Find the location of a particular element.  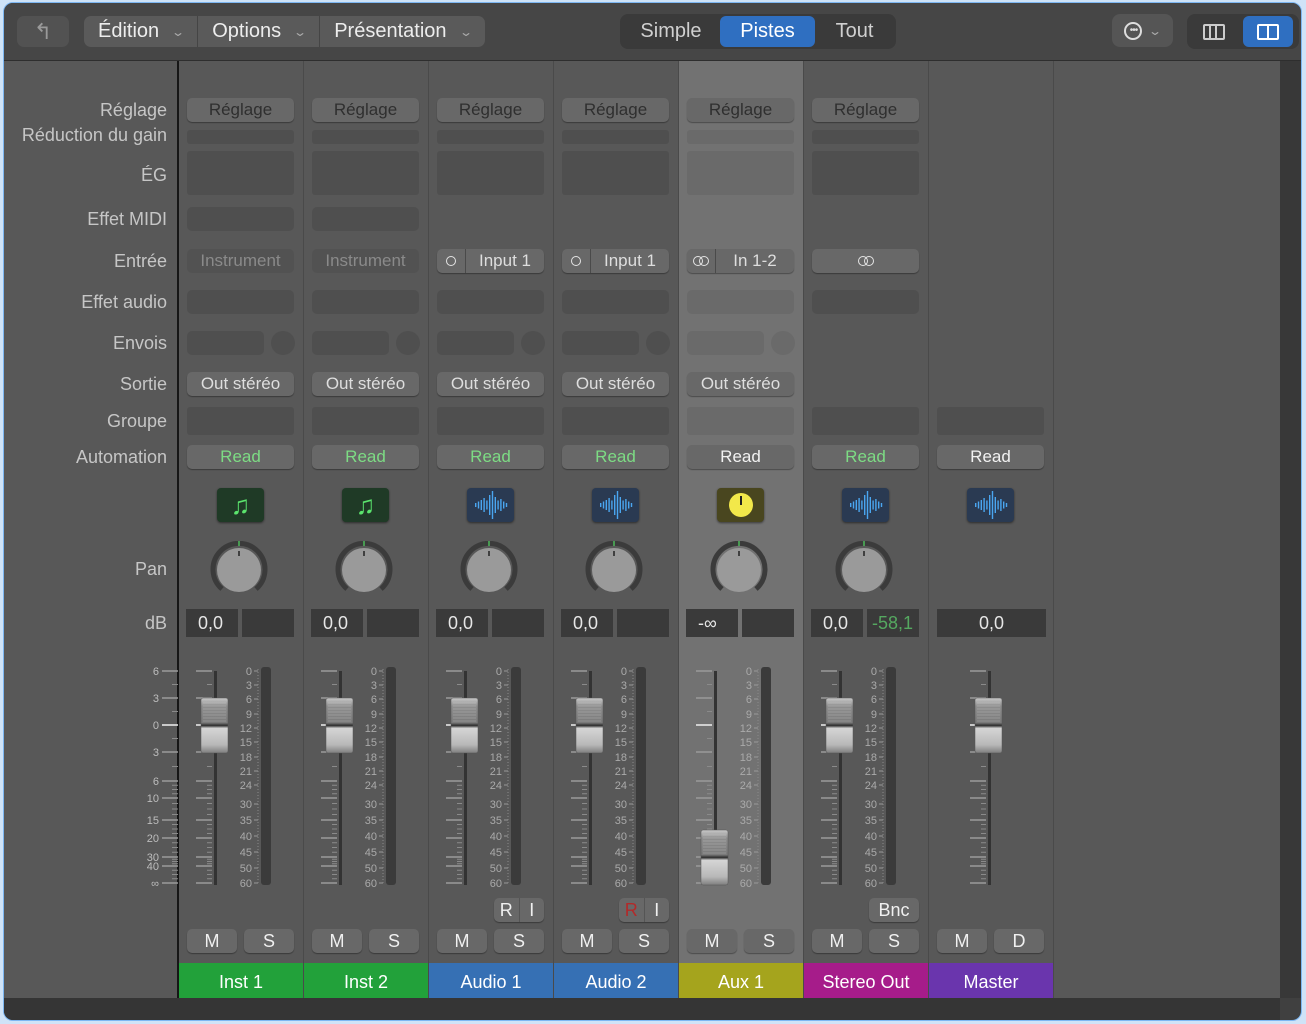

view-mode-simple: Simple is located at coordinates (671, 31).